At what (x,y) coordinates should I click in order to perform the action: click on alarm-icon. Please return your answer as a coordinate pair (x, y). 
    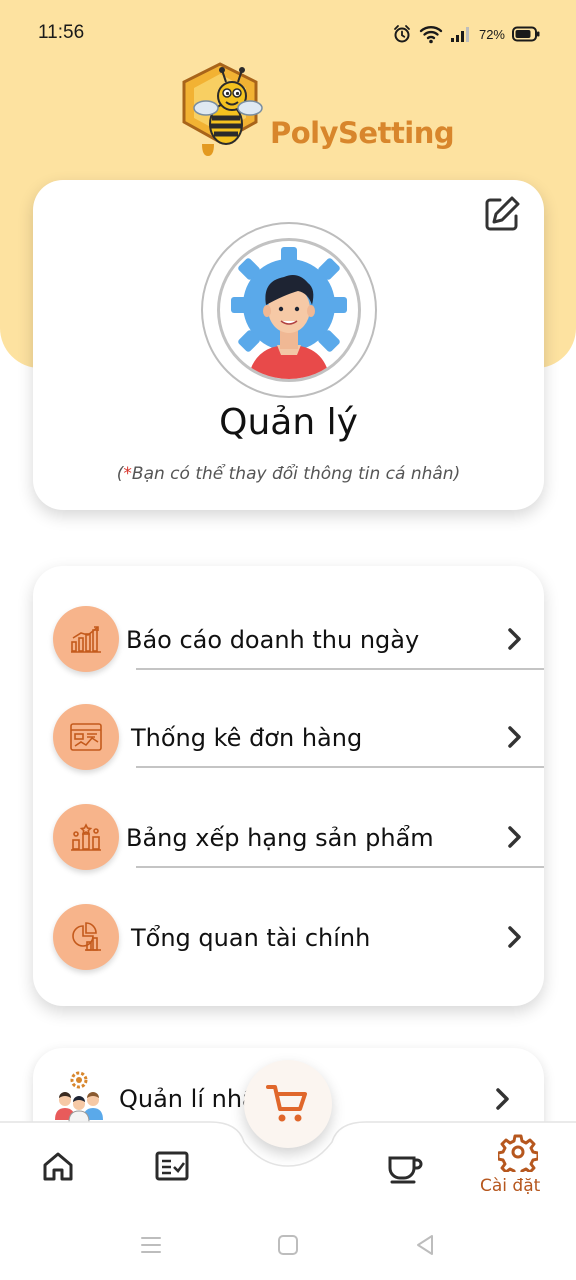
    Looking at the image, I should click on (402, 34).